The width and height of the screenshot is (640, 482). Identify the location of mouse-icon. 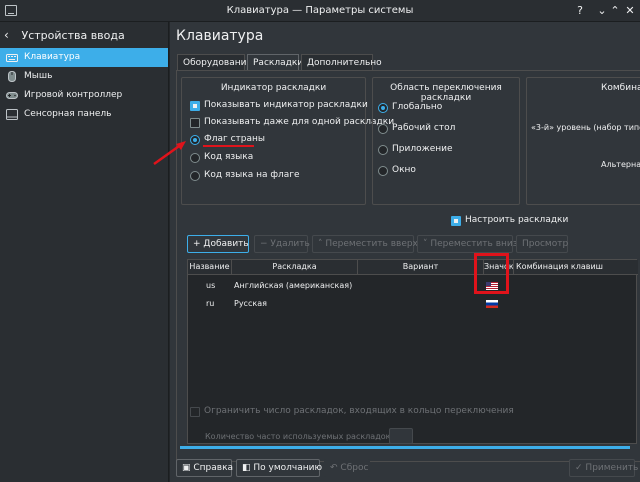
(12, 76).